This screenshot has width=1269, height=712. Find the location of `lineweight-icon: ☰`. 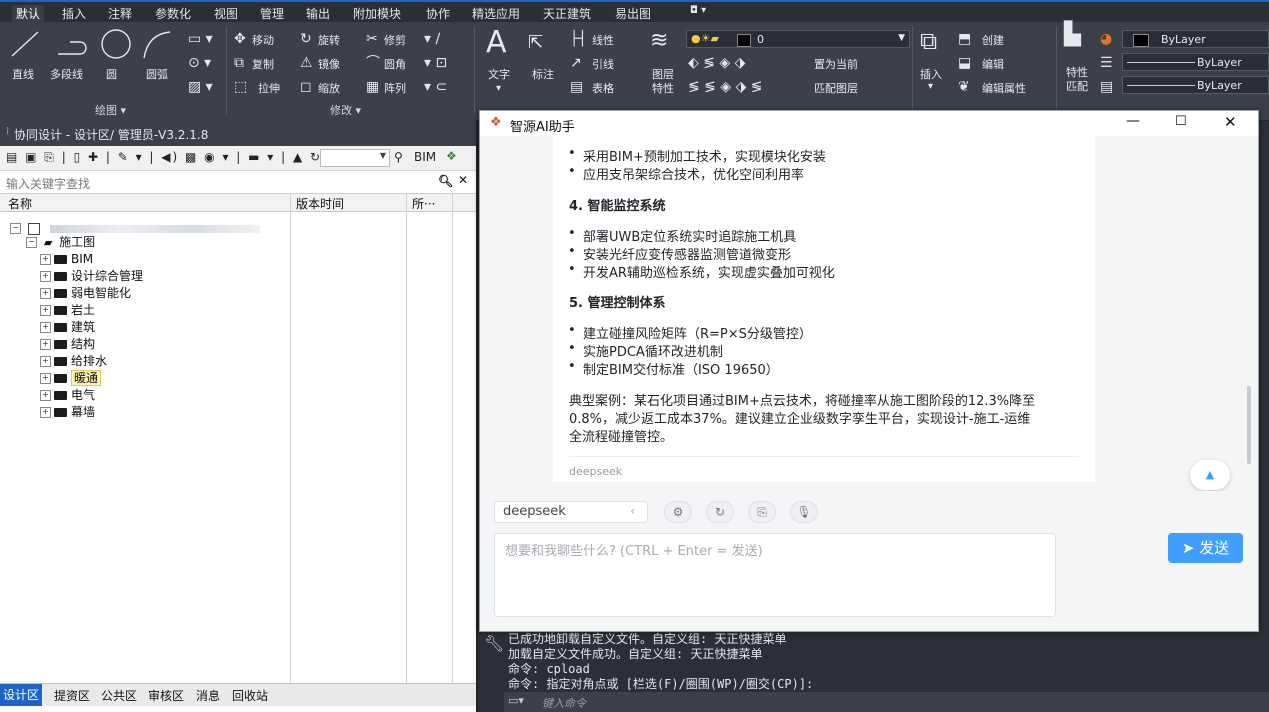

lineweight-icon: ☰ is located at coordinates (1106, 63).